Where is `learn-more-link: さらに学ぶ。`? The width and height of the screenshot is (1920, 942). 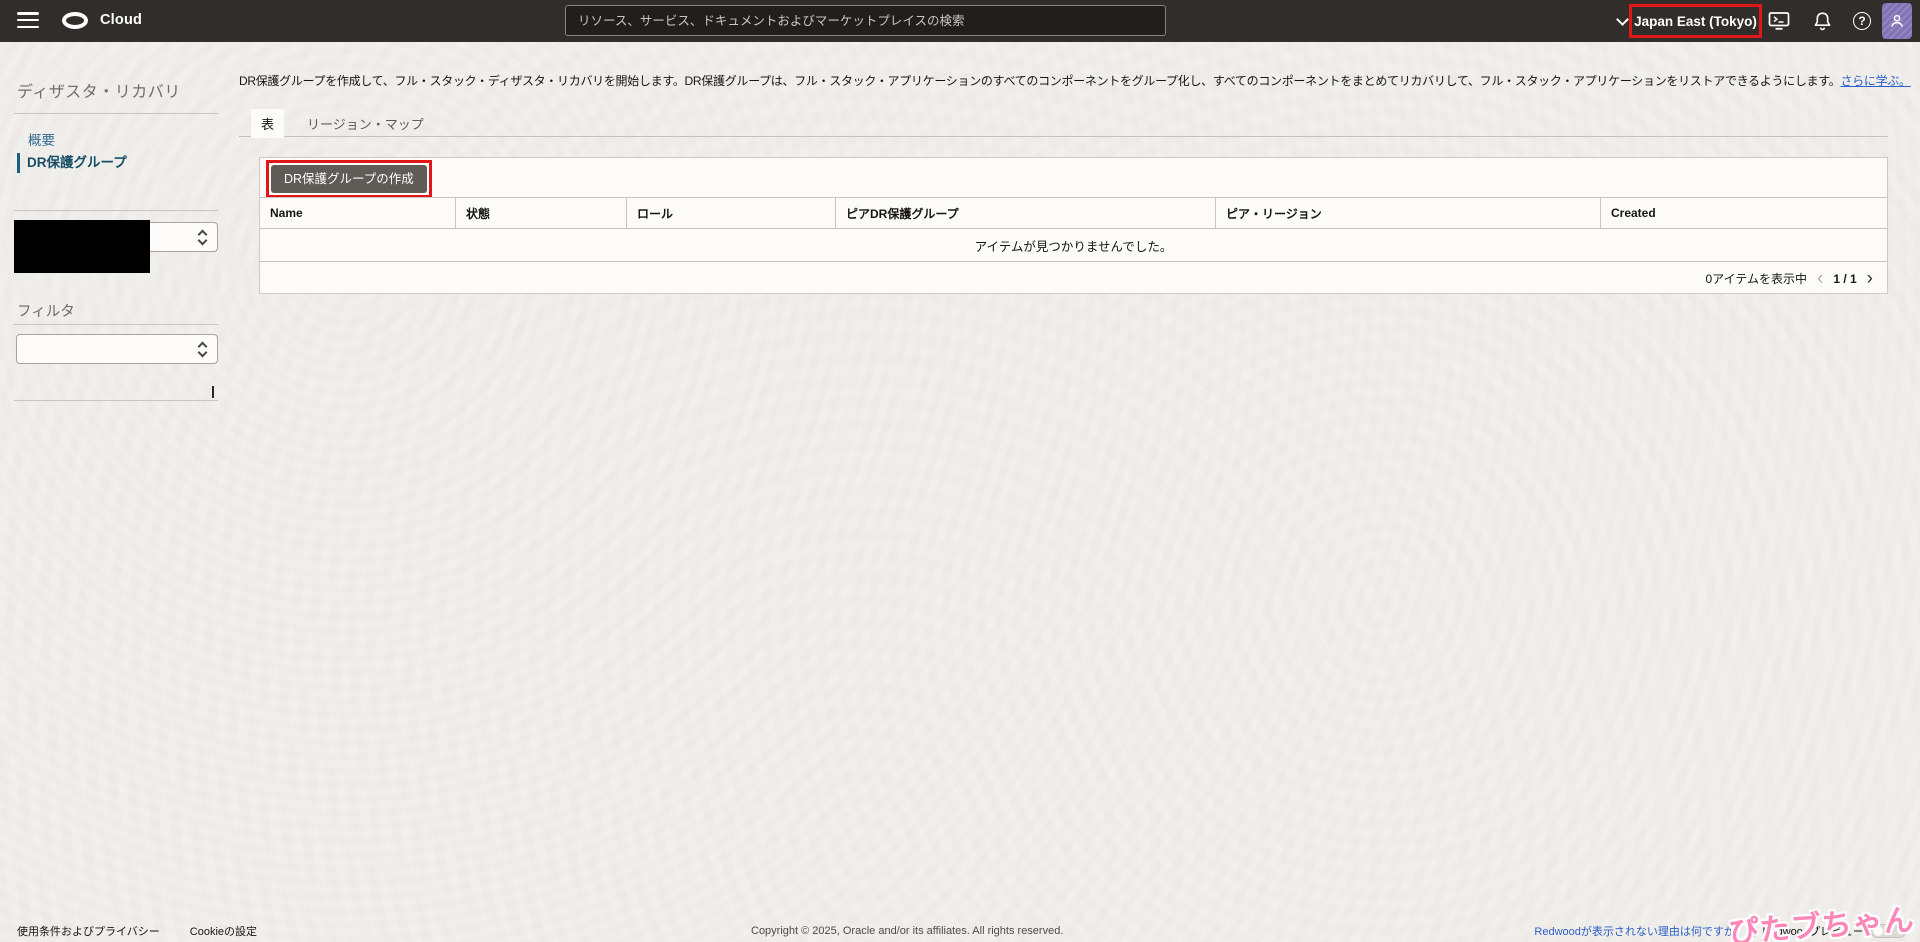 learn-more-link: さらに学ぶ。 is located at coordinates (1875, 81).